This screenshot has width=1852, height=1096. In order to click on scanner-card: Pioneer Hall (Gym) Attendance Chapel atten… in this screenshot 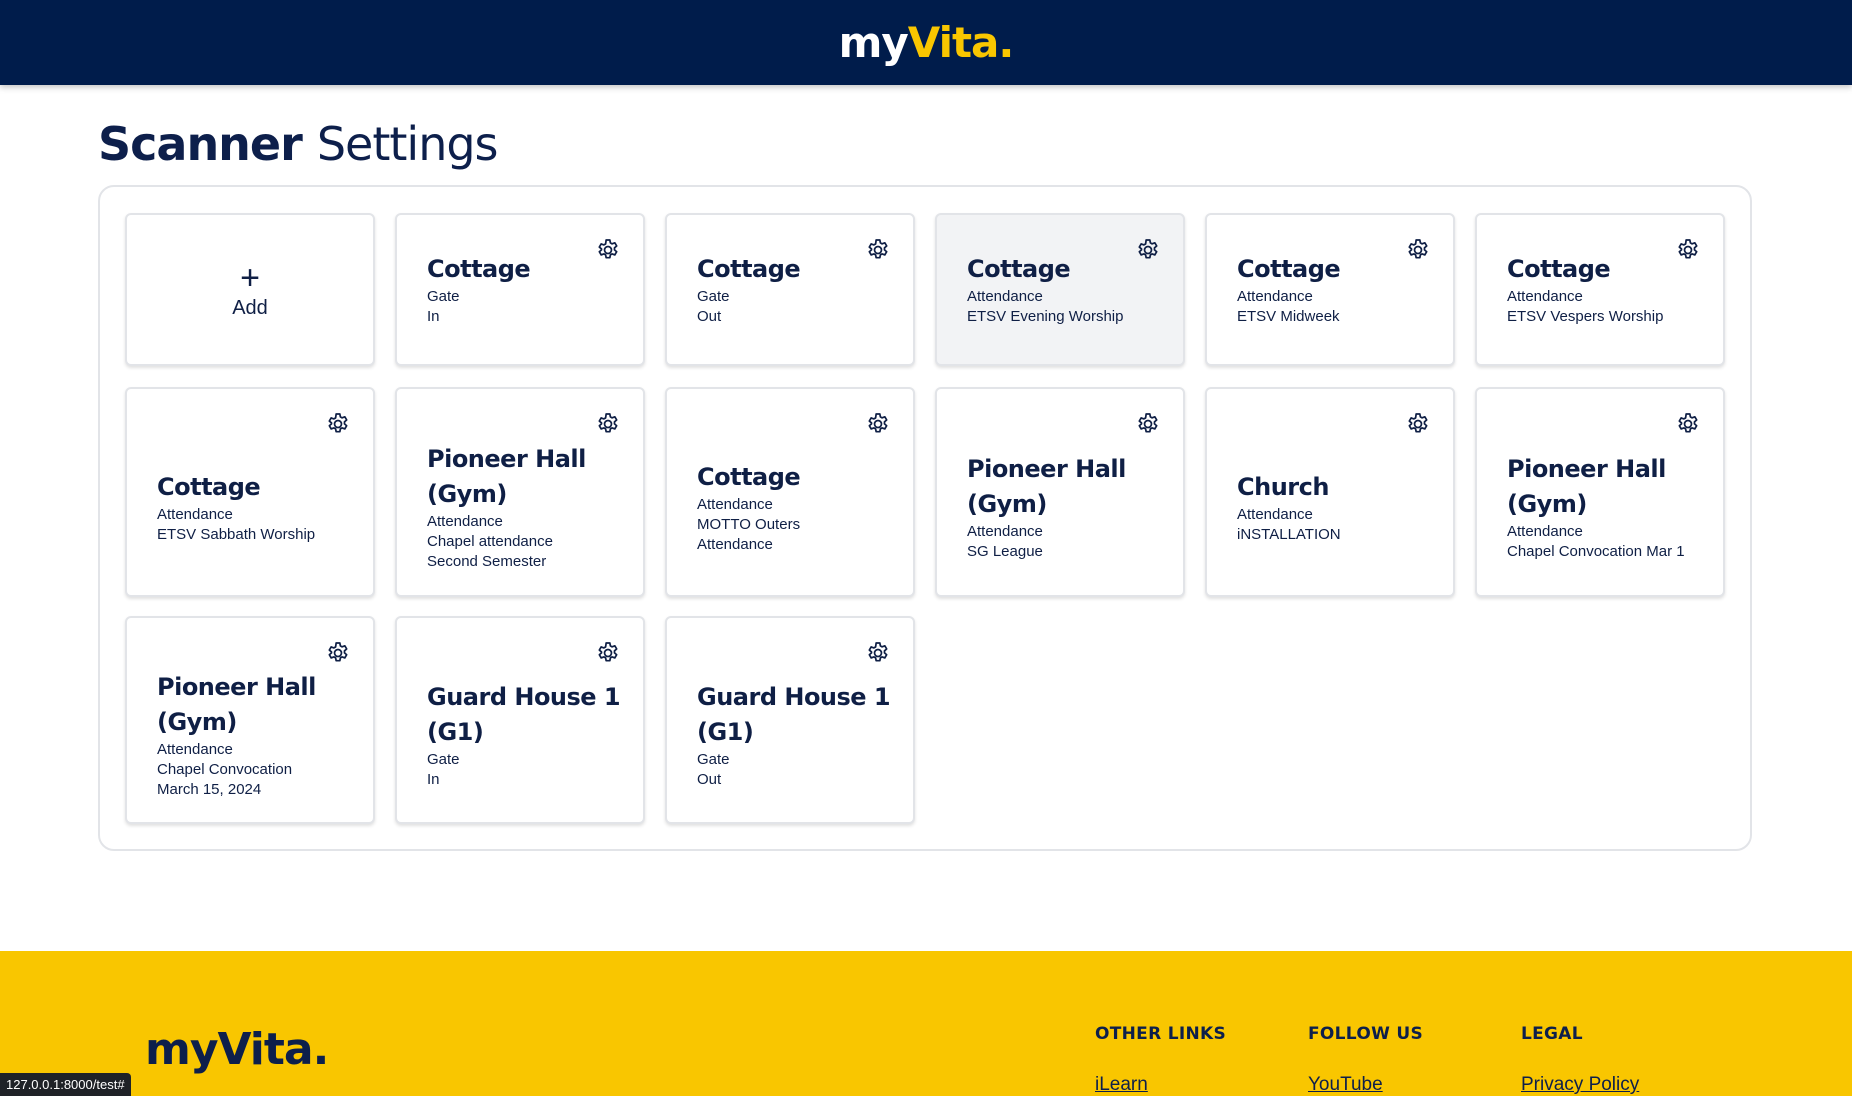, I will do `click(520, 492)`.